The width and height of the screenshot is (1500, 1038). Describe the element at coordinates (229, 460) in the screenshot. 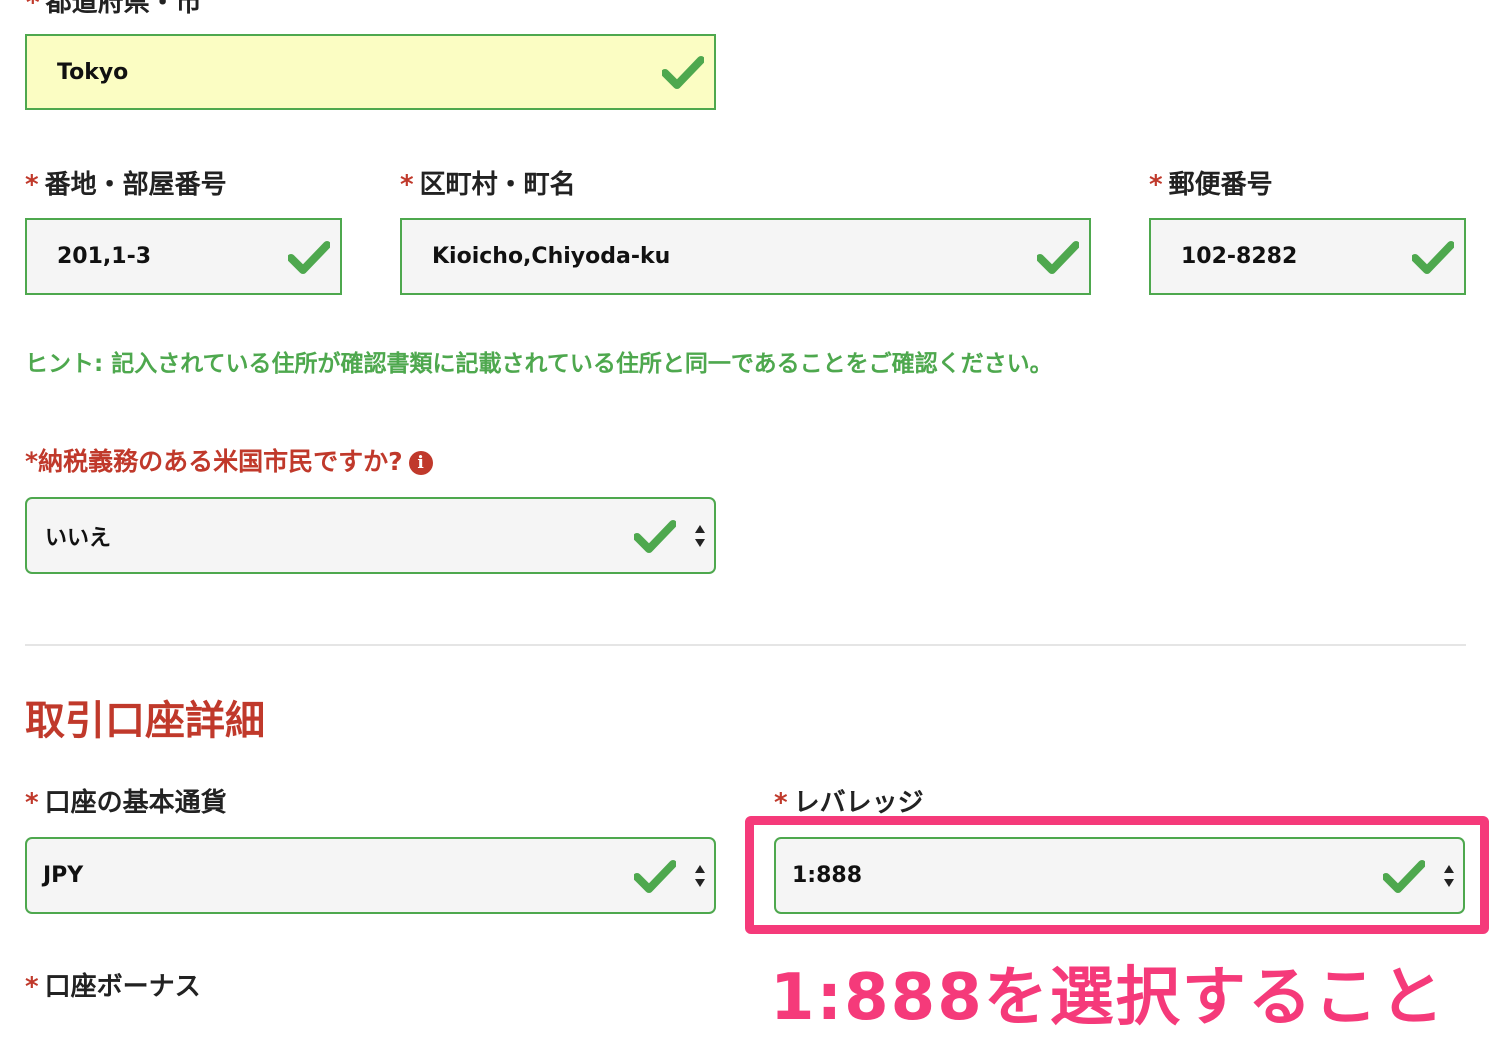

I see `us-citizen-question: *納税義務のある米国市民ですか? i` at that location.